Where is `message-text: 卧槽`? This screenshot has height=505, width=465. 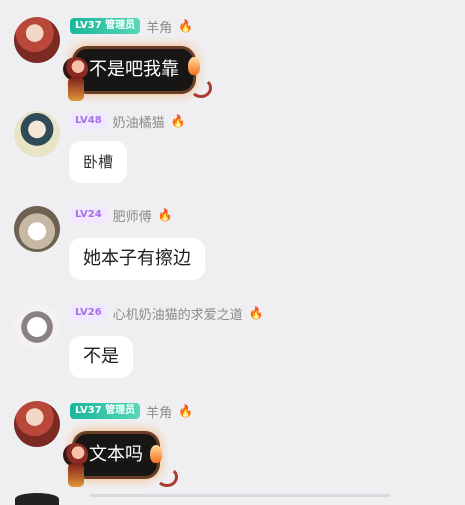 message-text: 卧槽 is located at coordinates (98, 162).